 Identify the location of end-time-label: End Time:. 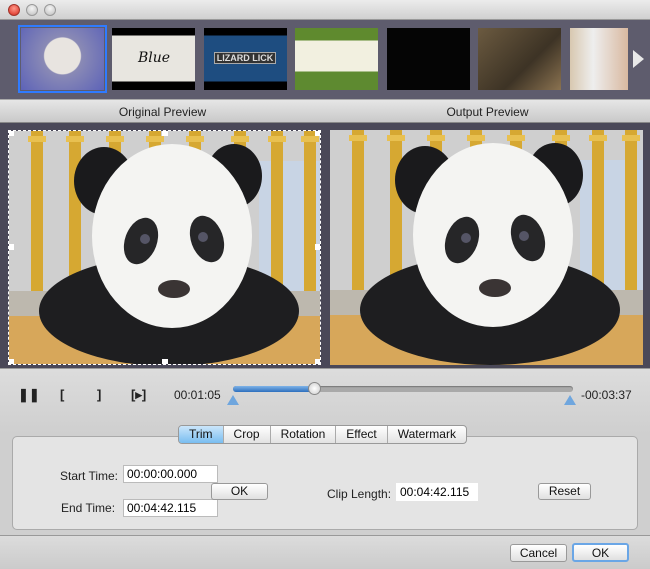
(88, 508).